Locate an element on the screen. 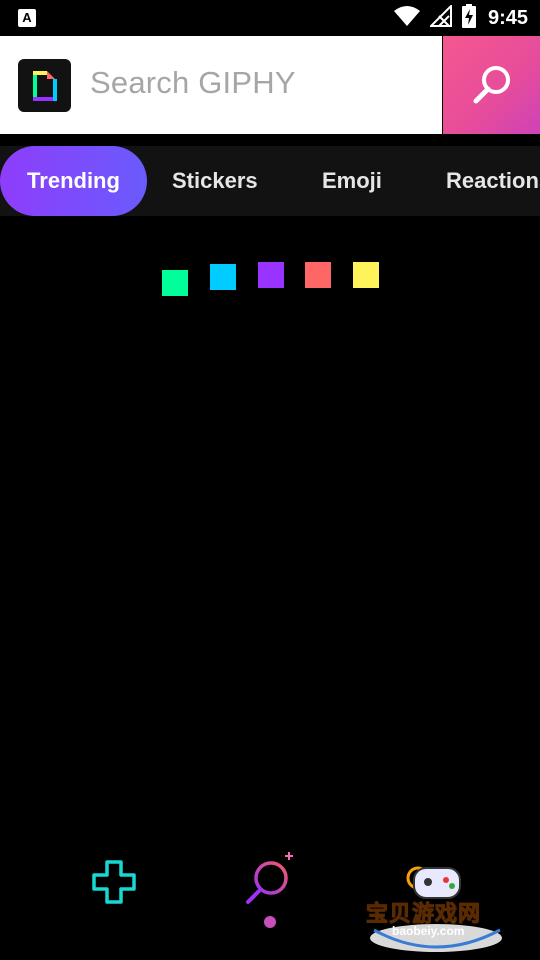 The image size is (540, 960). watermark-url: baobeiy.com is located at coordinates (428, 931).